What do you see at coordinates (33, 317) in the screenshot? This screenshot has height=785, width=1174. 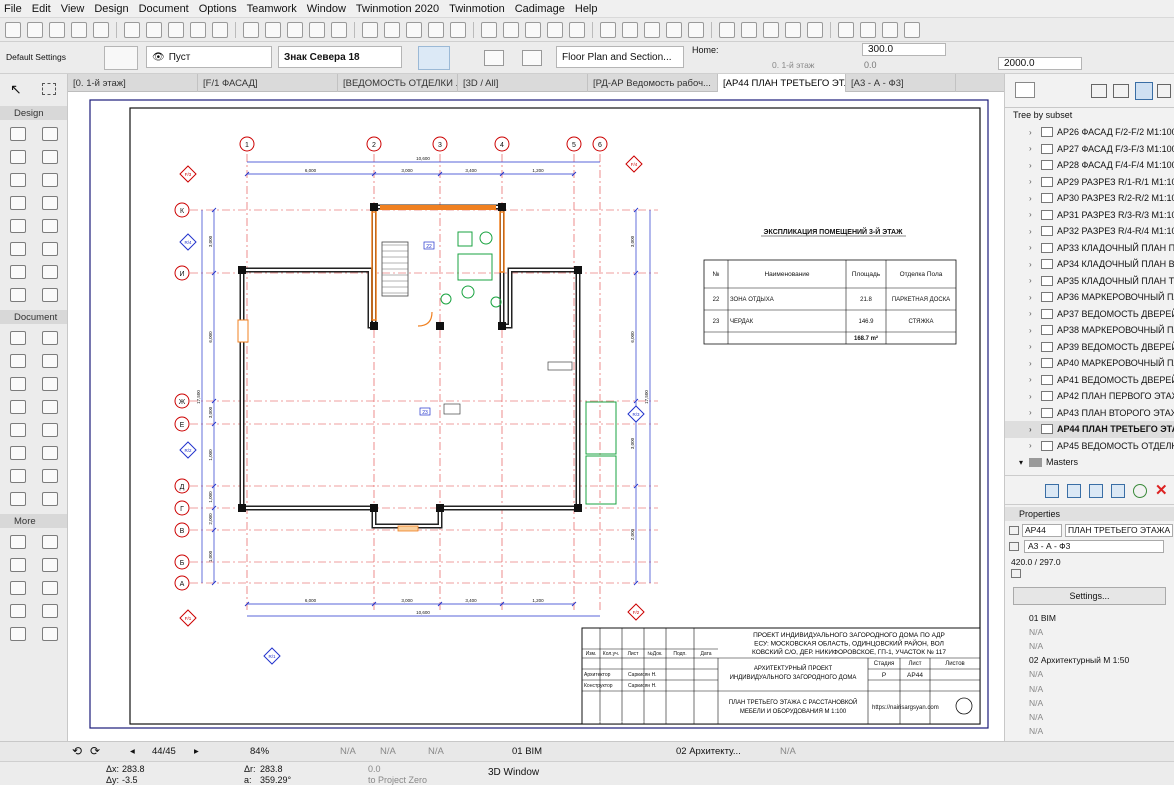 I see `document-header: Document` at bounding box center [33, 317].